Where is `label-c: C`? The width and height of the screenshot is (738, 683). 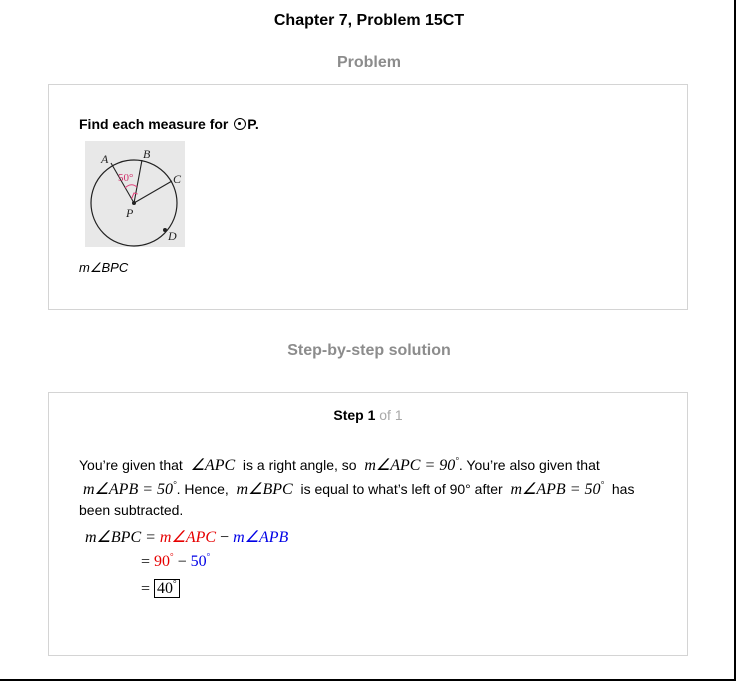
label-c: C is located at coordinates (177, 179).